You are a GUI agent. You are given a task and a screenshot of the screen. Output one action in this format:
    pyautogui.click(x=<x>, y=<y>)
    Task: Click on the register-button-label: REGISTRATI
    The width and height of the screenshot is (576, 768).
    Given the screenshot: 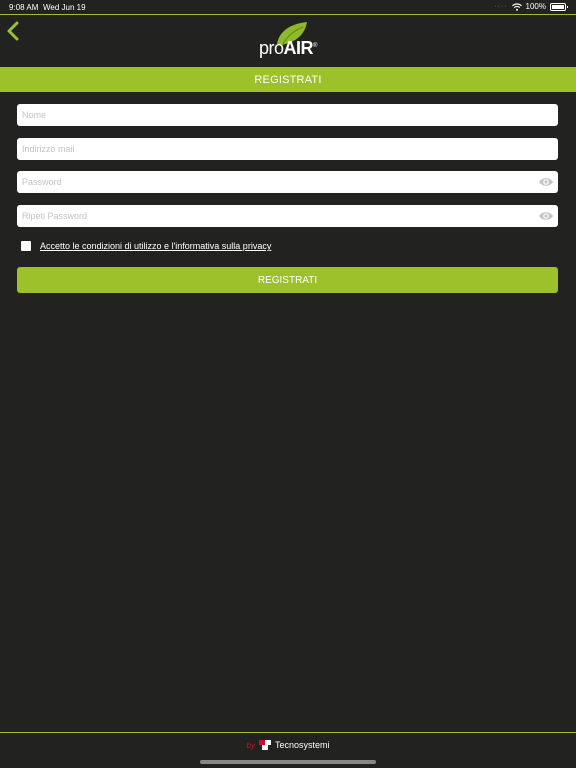 What is the action you would take?
    pyautogui.click(x=287, y=280)
    